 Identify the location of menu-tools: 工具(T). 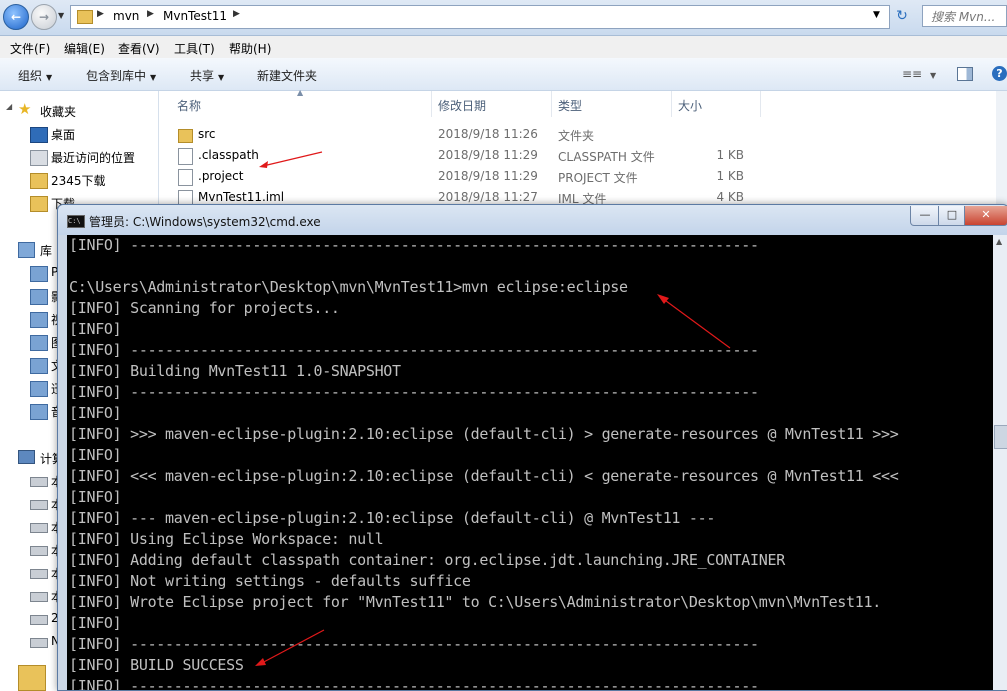
(194, 48).